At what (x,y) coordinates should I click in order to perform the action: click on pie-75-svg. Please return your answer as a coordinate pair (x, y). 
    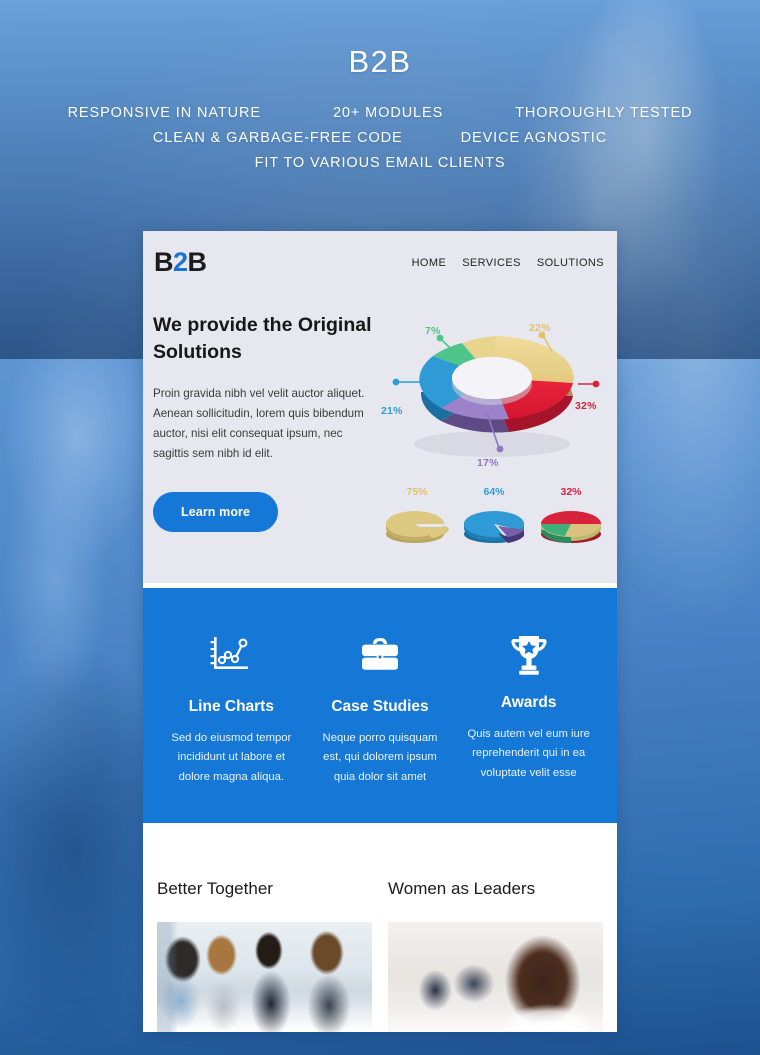
    Looking at the image, I should click on (417, 527).